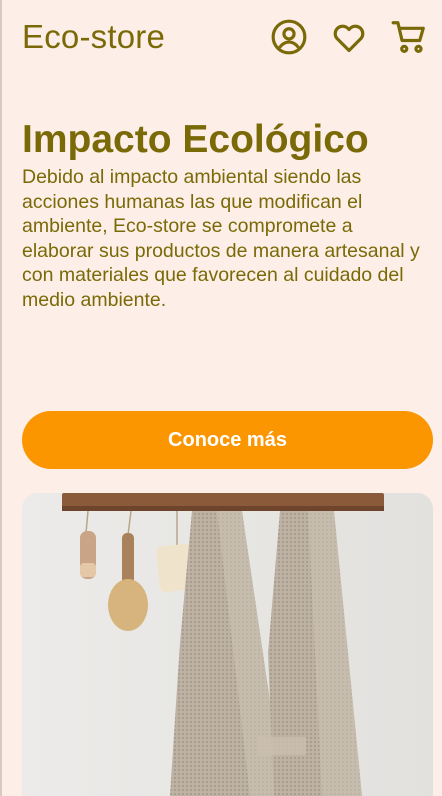 This screenshot has width=442, height=796. Describe the element at coordinates (226, 37) in the screenshot. I see `top-bar: Eco-store` at that location.